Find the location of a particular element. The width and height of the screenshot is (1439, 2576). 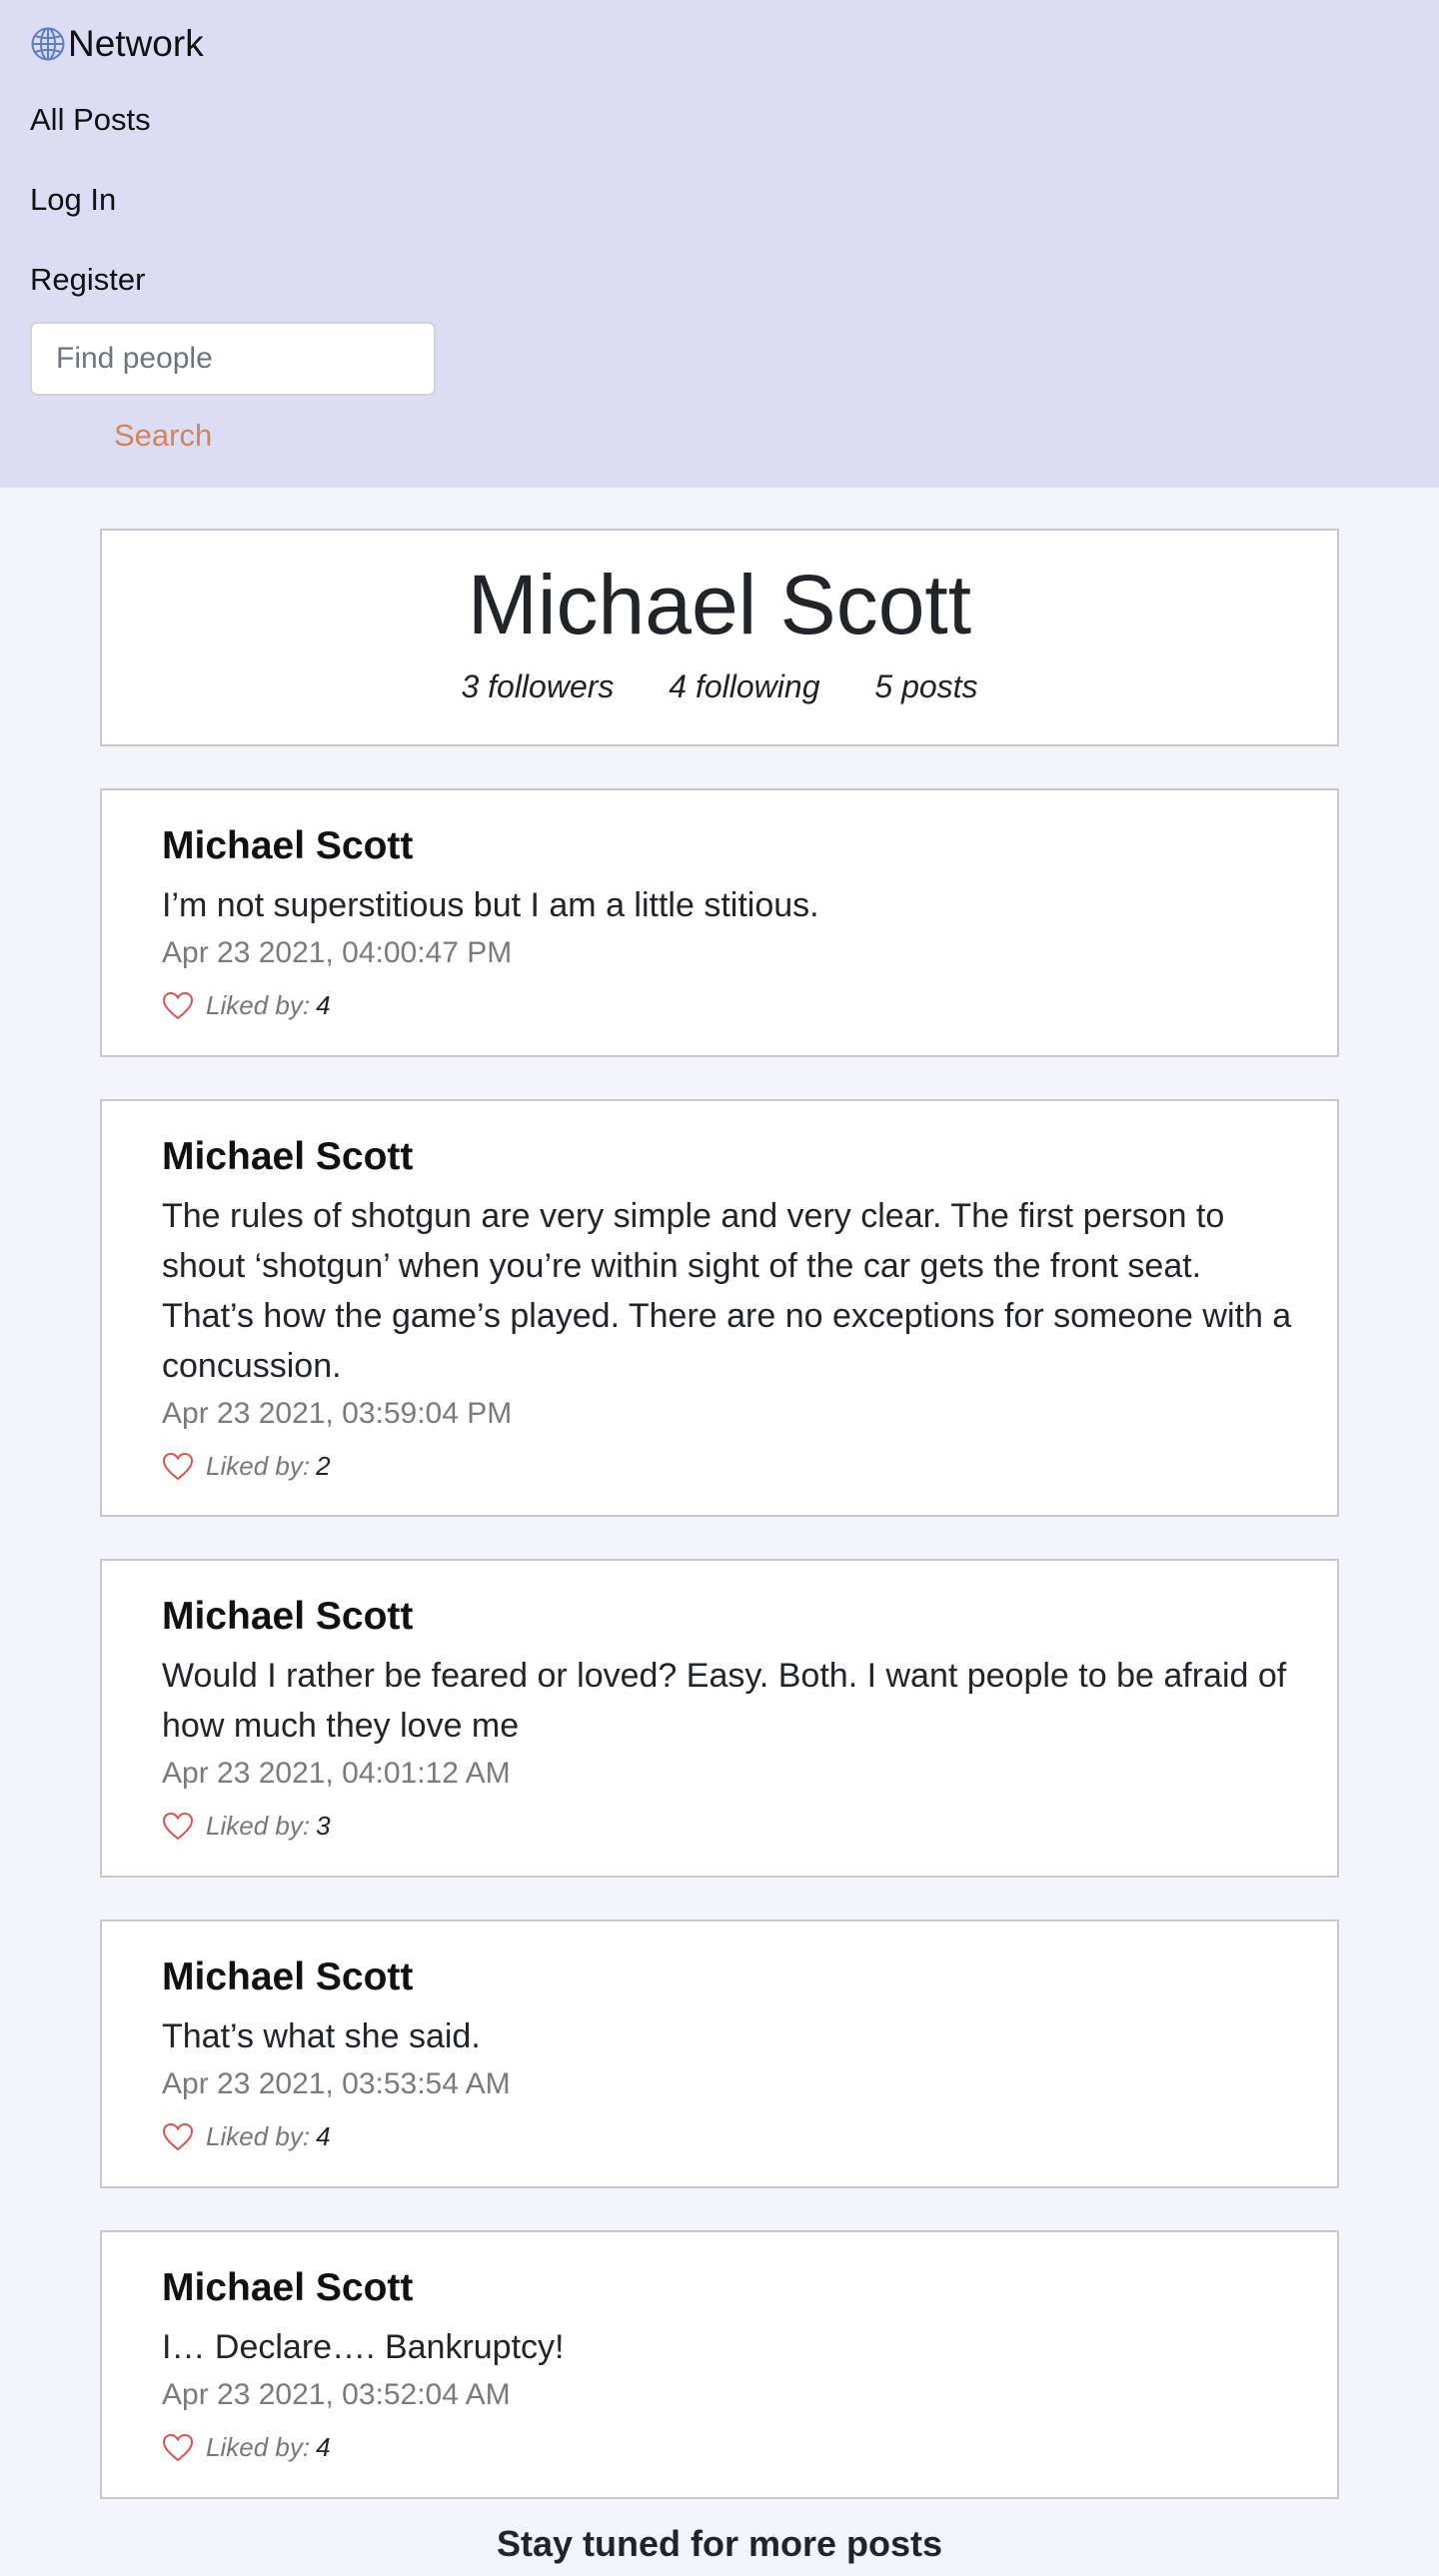

find-people-input is located at coordinates (233, 359).